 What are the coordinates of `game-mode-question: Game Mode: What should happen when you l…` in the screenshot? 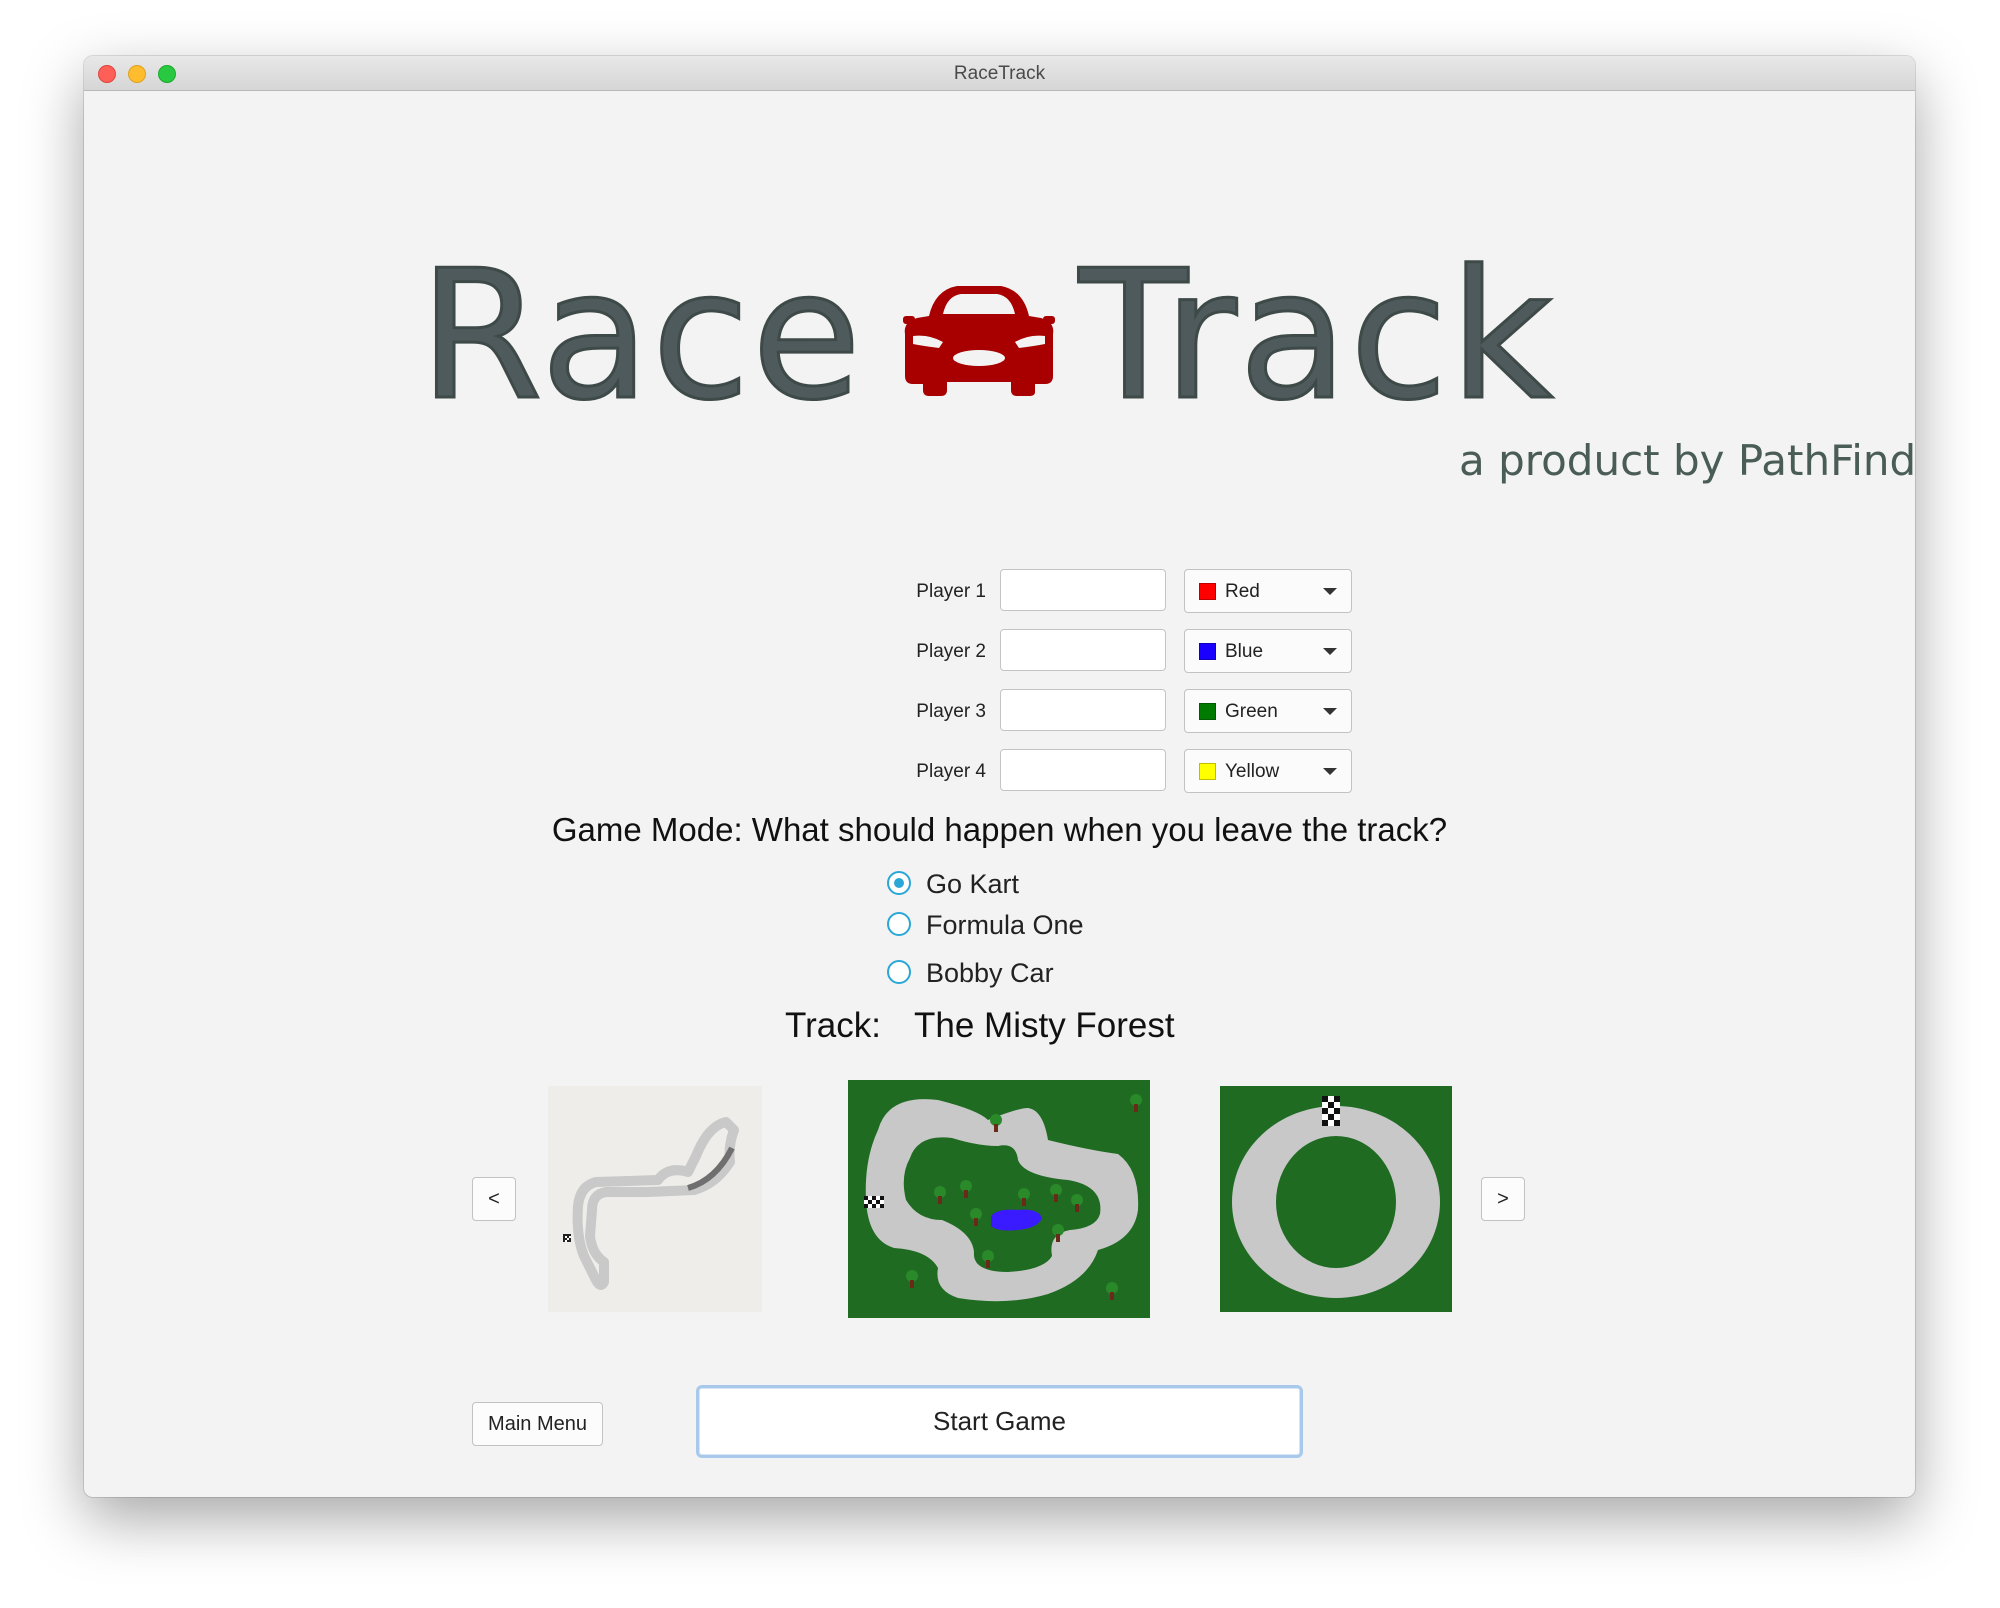 It's located at (999, 829).